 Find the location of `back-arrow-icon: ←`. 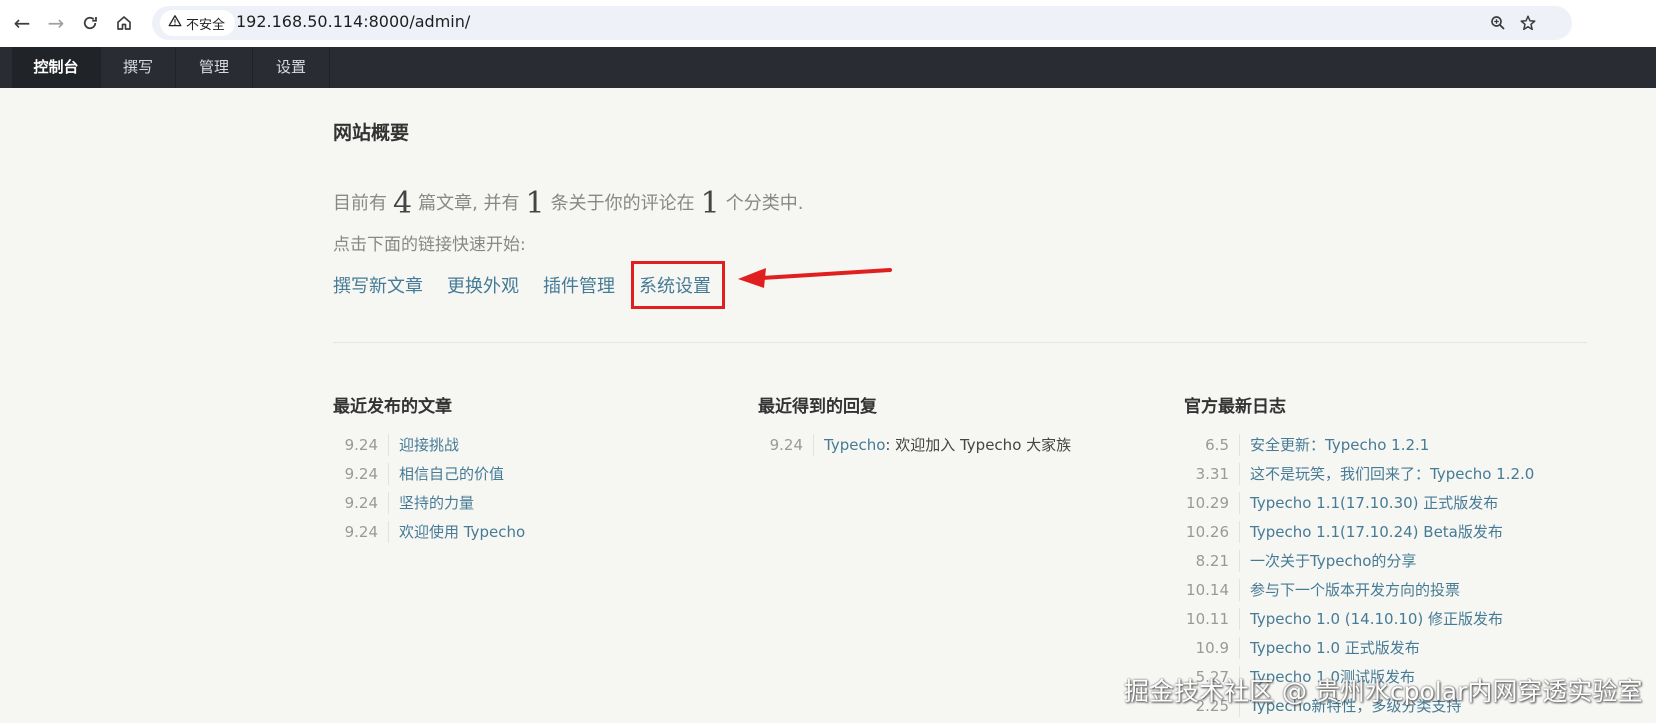

back-arrow-icon: ← is located at coordinates (22, 23).